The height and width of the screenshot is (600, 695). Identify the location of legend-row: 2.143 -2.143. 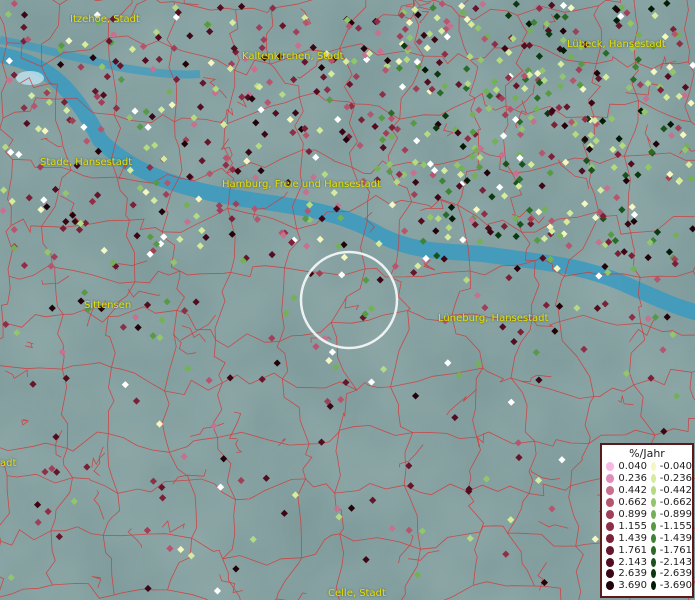
(647, 562).